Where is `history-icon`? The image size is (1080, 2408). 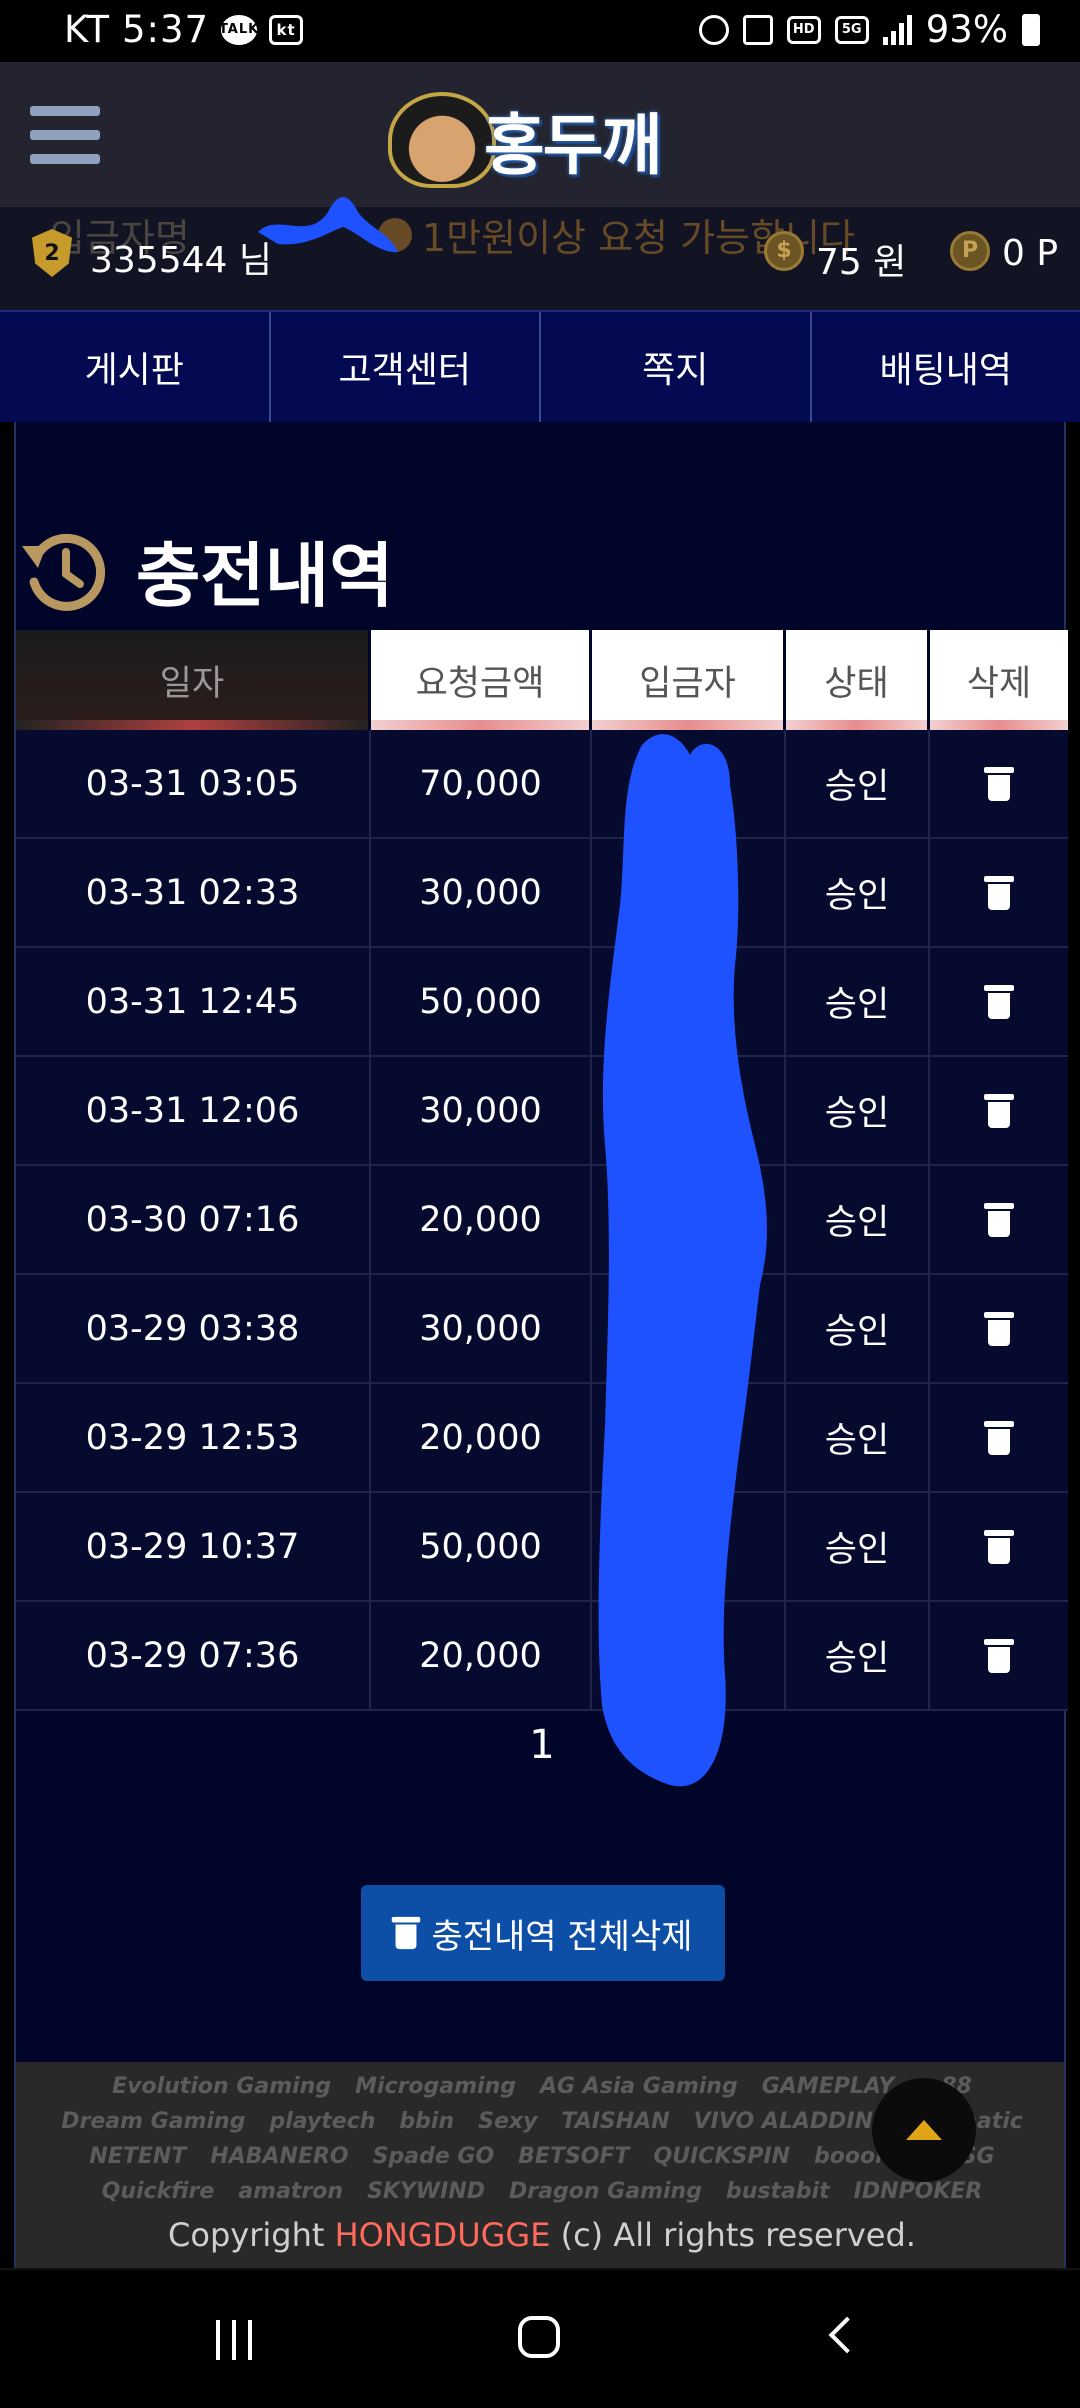
history-icon is located at coordinates (64, 572).